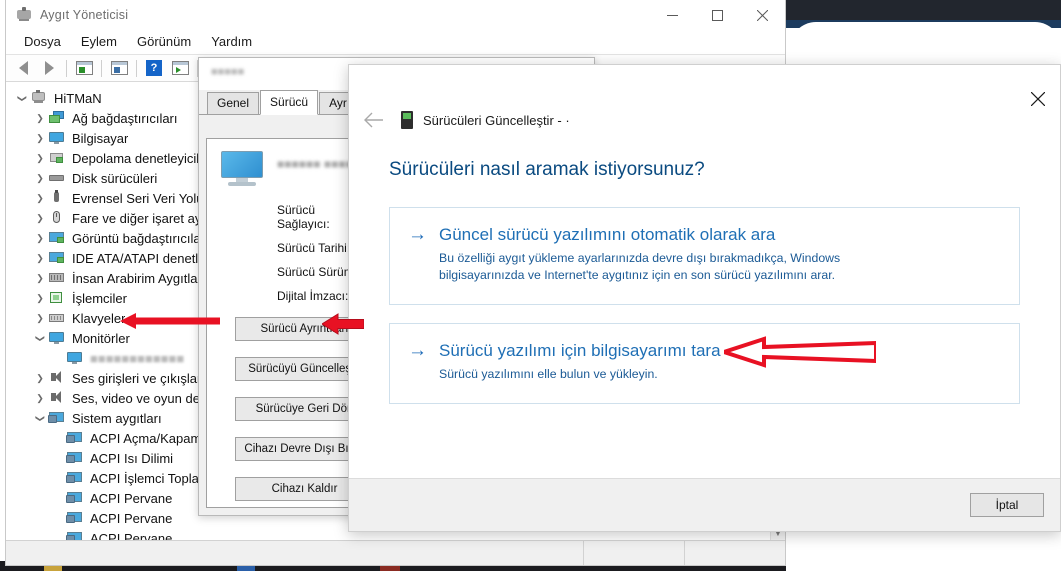 The height and width of the screenshot is (571, 1061). What do you see at coordinates (57, 298) in the screenshot?
I see `processors-icon` at bounding box center [57, 298].